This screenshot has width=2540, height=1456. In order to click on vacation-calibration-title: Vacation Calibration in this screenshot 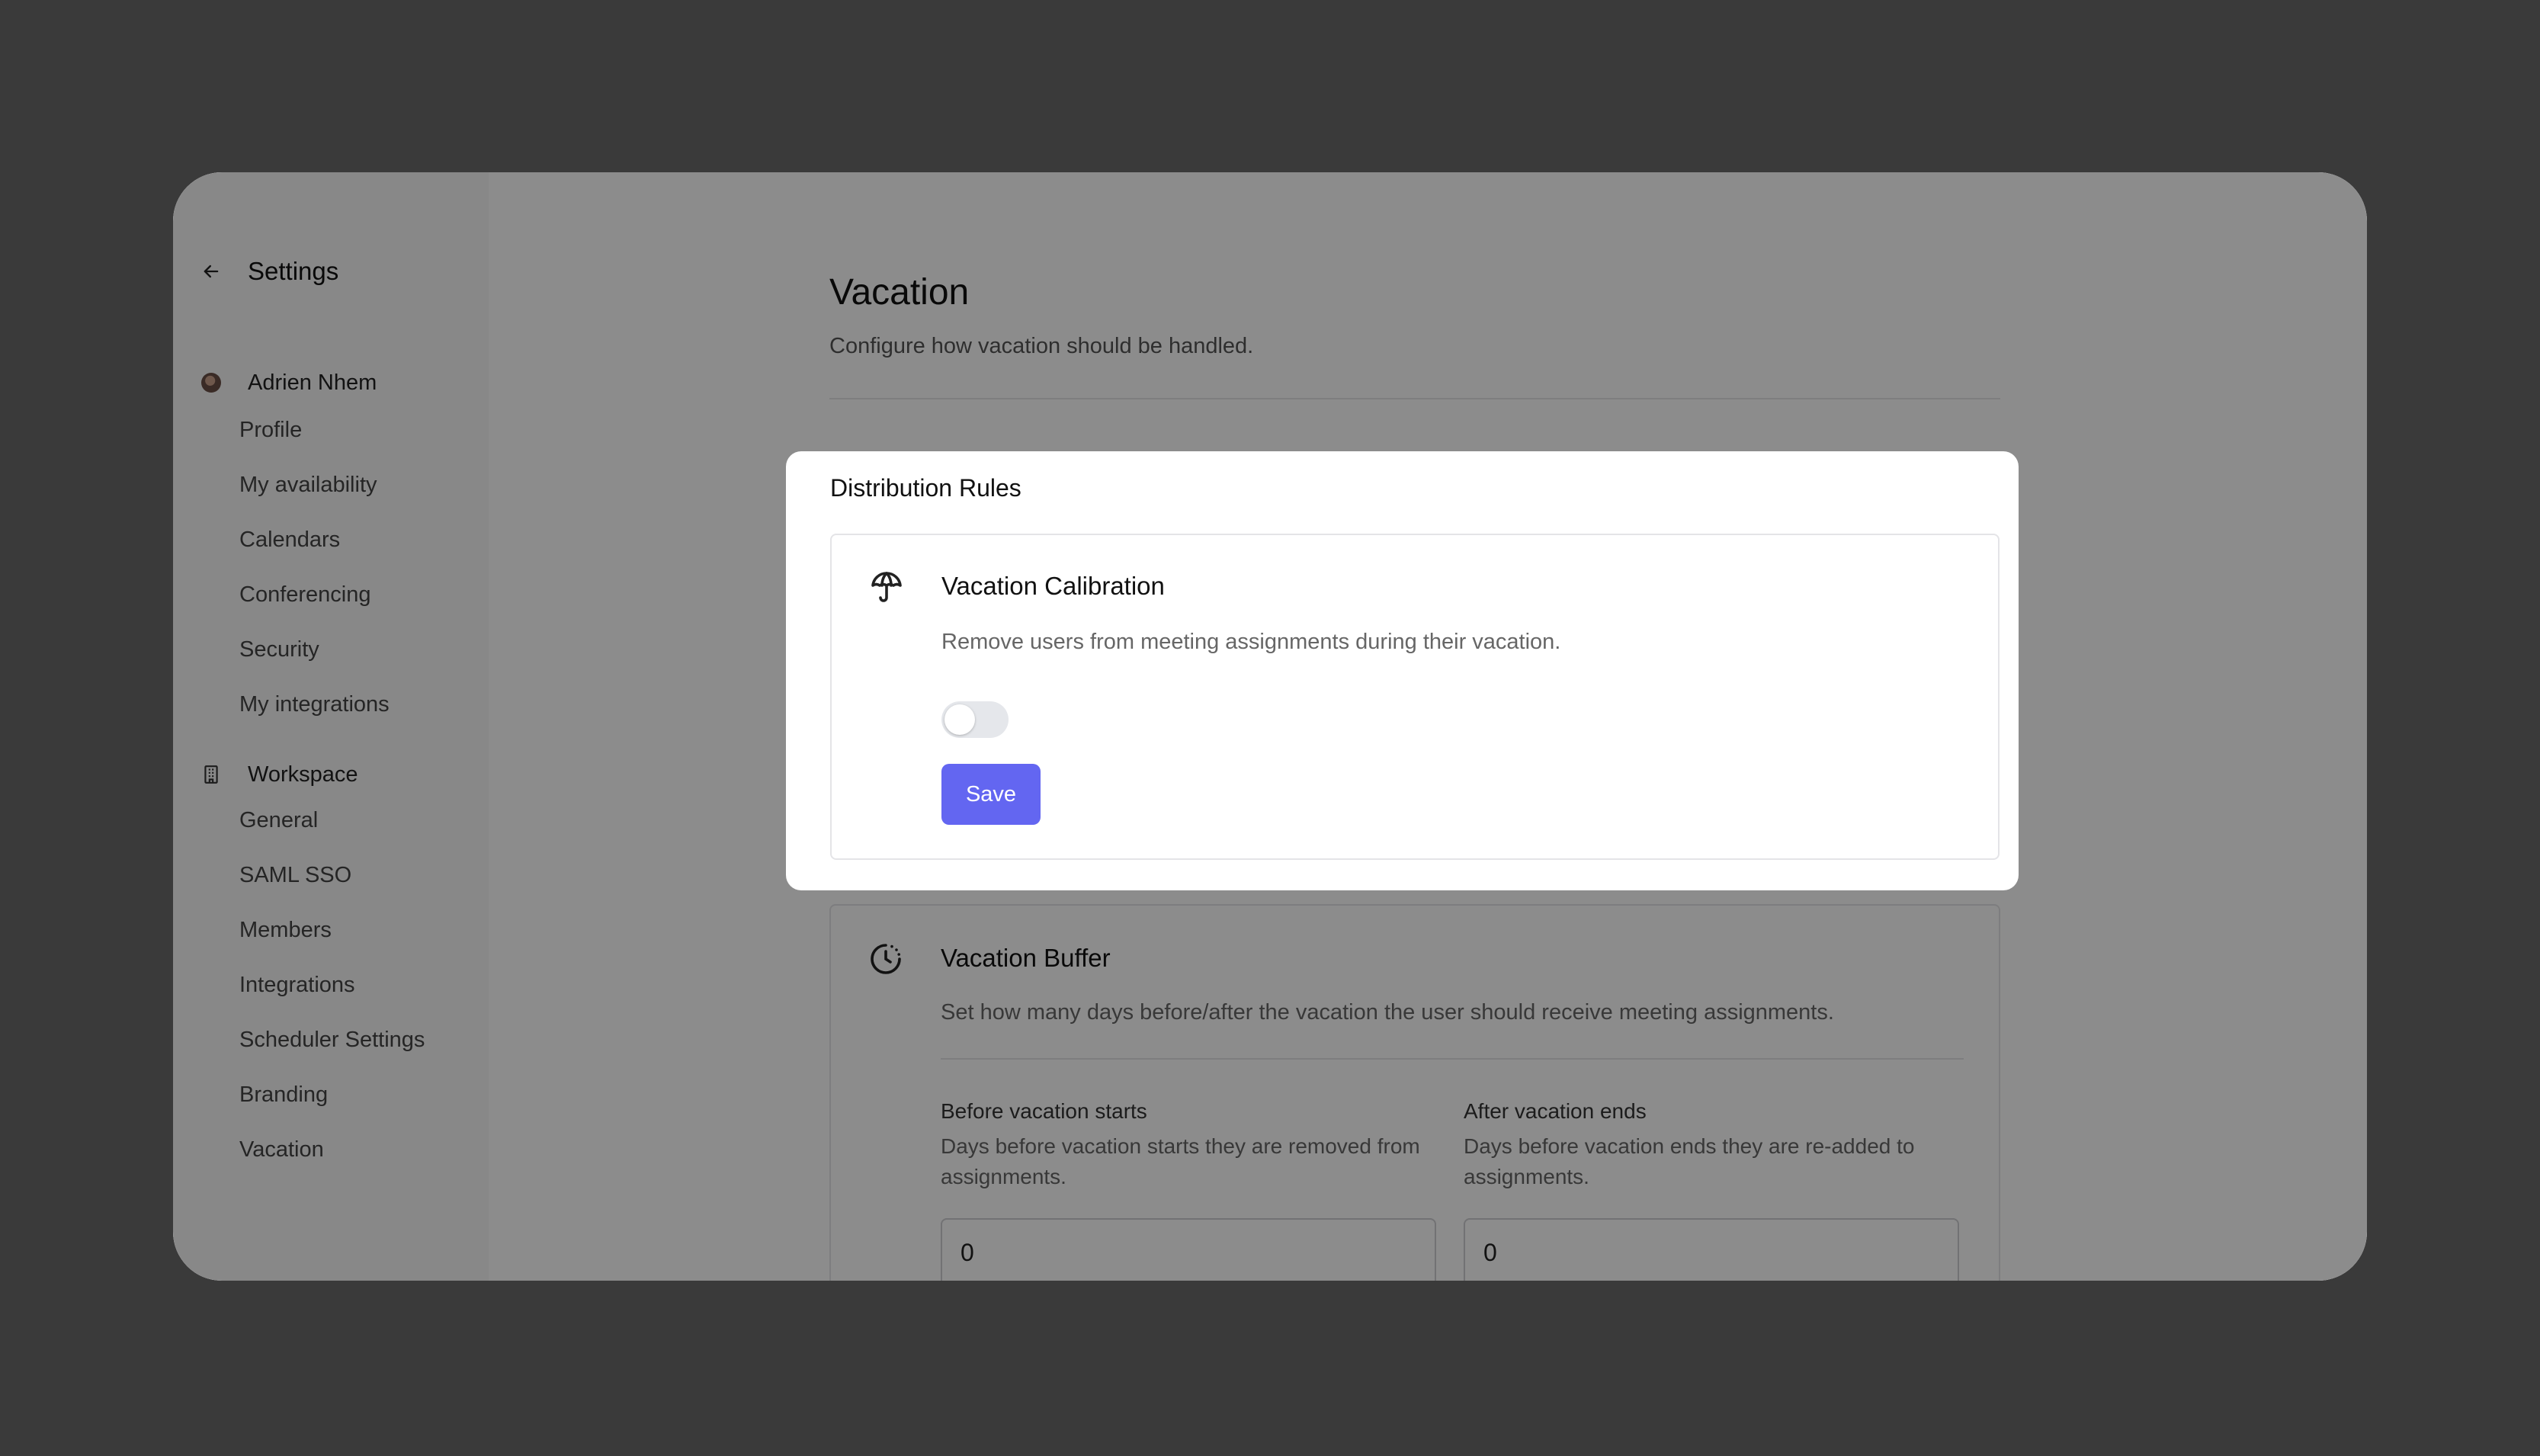, I will do `click(1053, 586)`.